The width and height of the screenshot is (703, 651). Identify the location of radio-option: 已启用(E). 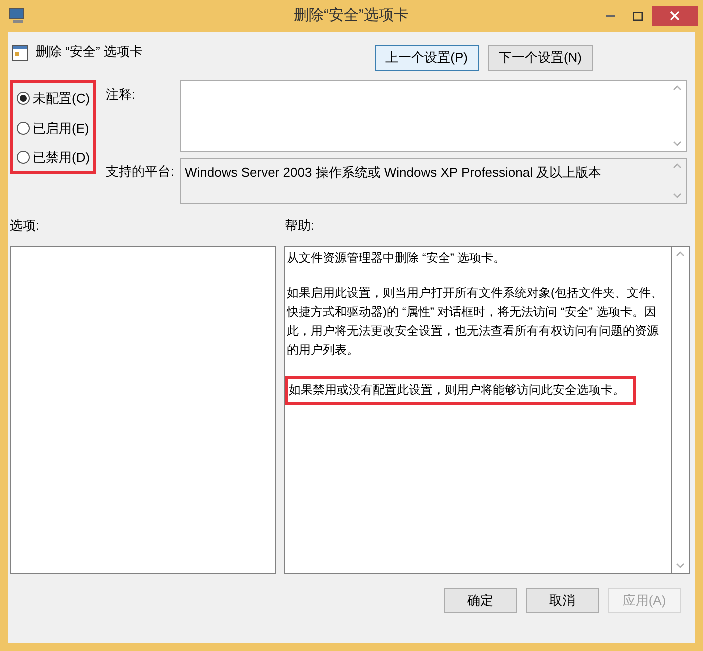
(55, 128).